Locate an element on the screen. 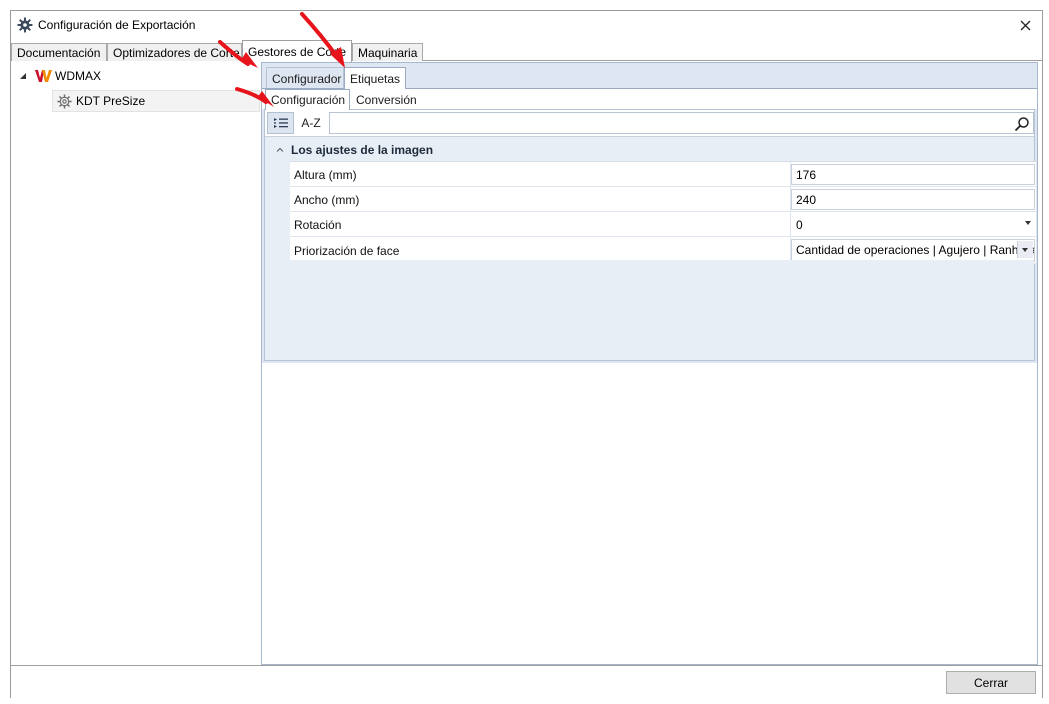 This screenshot has width=1049, height=704. description-pane is located at coordinates (649, 310).